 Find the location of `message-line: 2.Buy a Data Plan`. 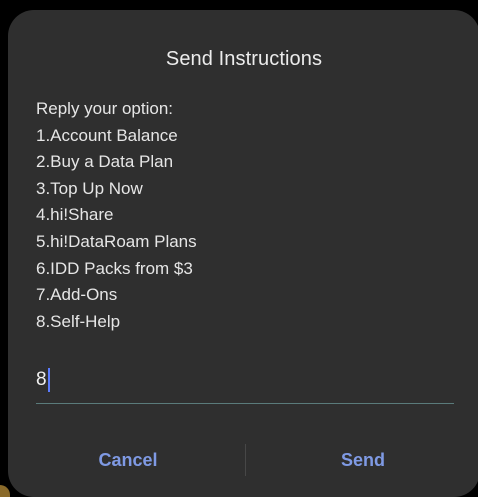

message-line: 2.Buy a Data Plan is located at coordinates (105, 162).